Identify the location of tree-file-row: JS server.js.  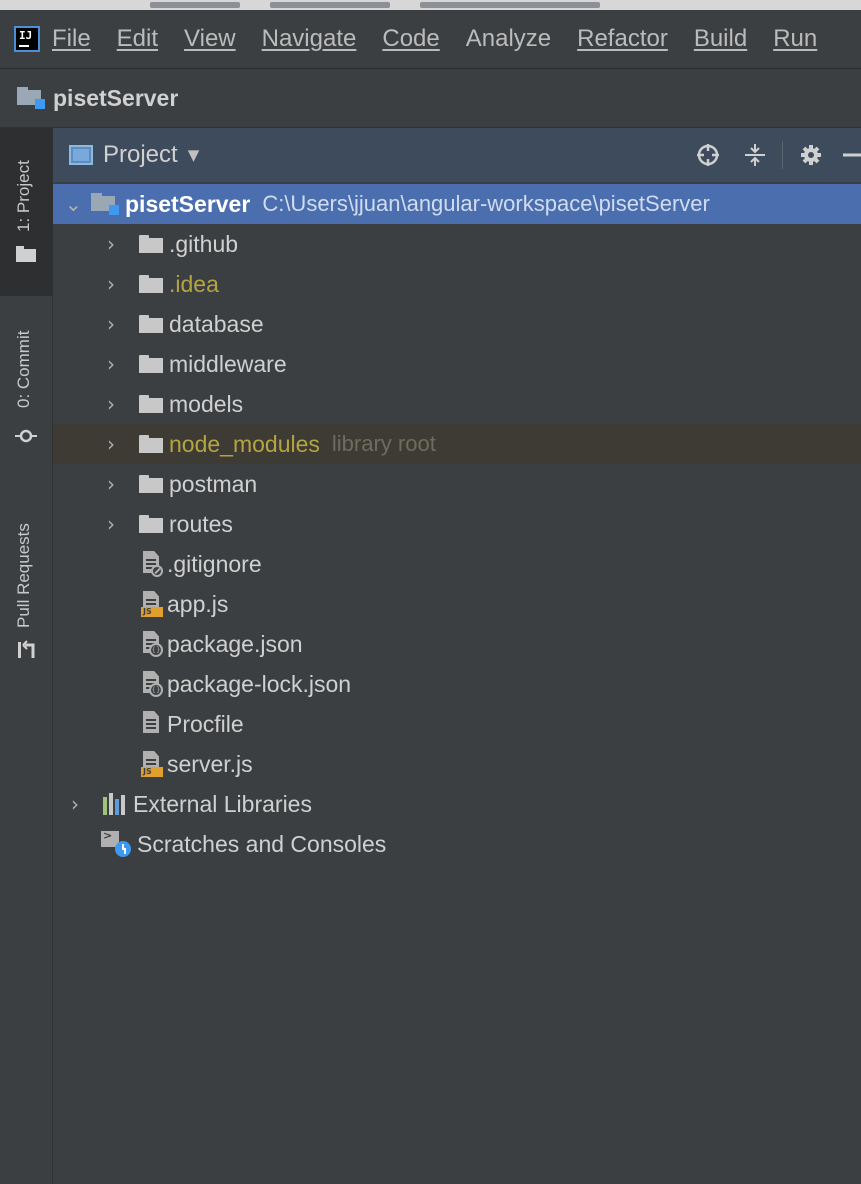
(457, 764).